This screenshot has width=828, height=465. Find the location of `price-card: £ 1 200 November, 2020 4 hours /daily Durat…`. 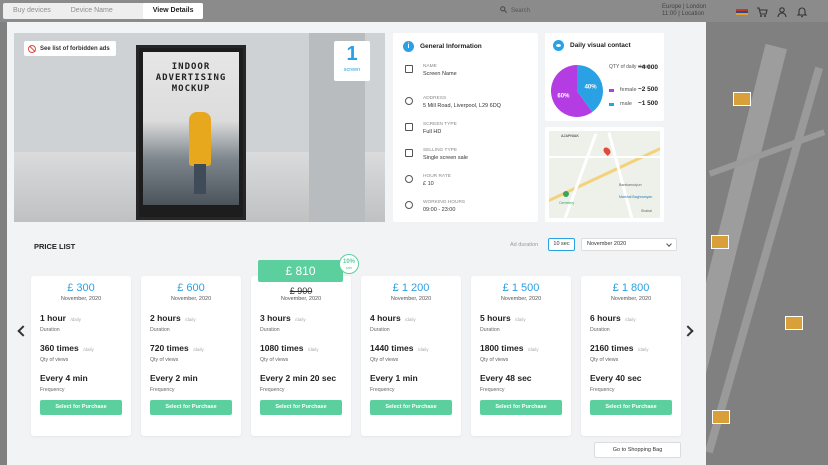

price-card: £ 1 200 November, 2020 4 hours /daily Durat… is located at coordinates (411, 356).